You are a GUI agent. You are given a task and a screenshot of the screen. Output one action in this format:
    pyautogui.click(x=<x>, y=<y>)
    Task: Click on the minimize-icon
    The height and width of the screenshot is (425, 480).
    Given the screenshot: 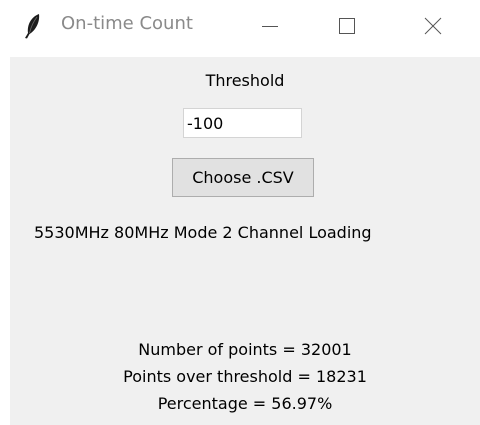 What is the action you would take?
    pyautogui.click(x=270, y=26)
    